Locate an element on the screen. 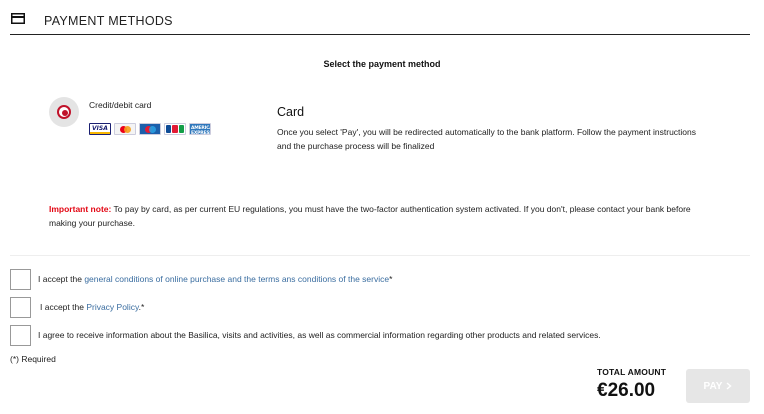  jcb-logo-icon is located at coordinates (175, 129).